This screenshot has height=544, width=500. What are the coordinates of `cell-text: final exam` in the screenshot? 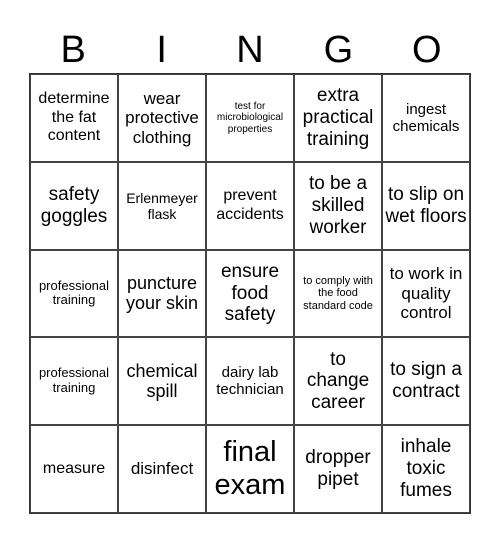 It's located at (250, 468).